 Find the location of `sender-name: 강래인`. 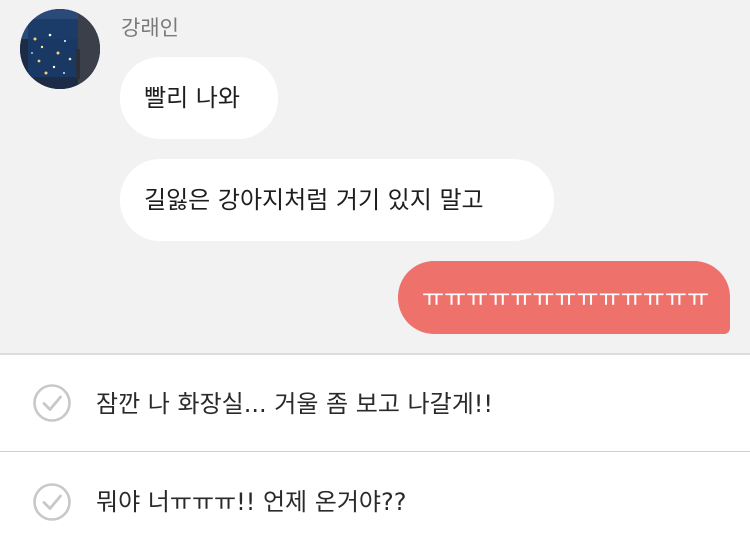

sender-name: 강래인 is located at coordinates (150, 28).